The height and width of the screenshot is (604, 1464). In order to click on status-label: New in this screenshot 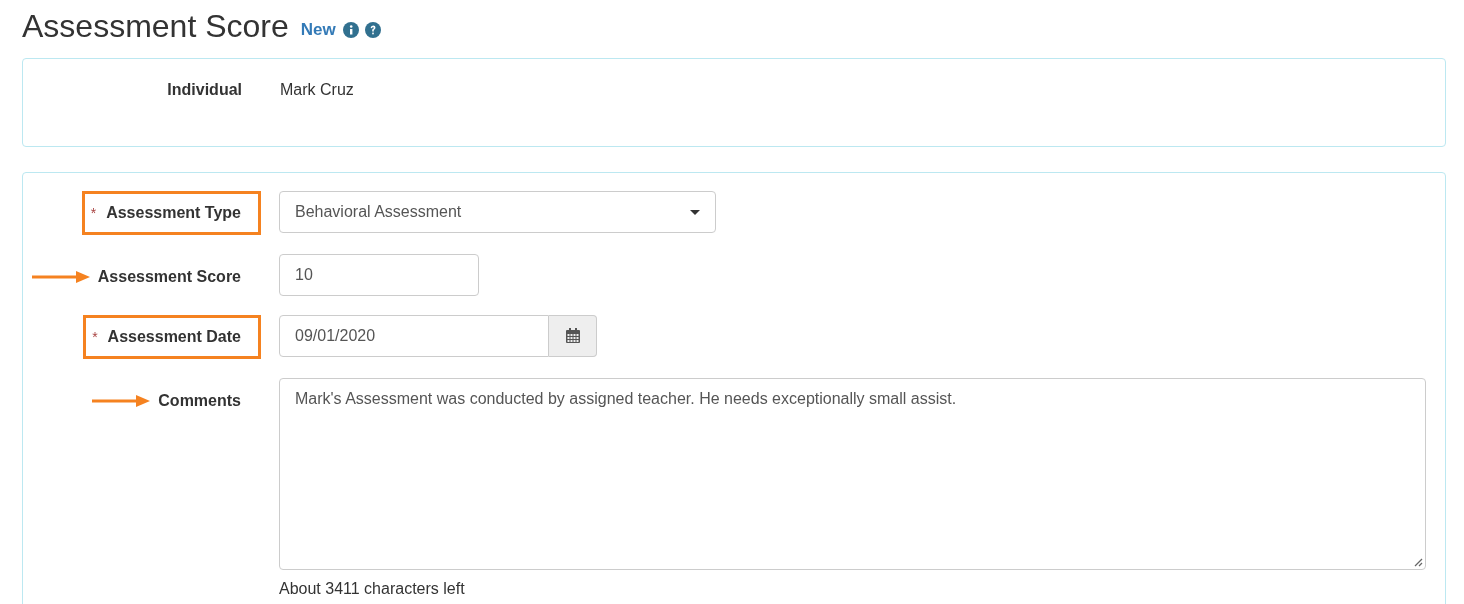, I will do `click(318, 30)`.